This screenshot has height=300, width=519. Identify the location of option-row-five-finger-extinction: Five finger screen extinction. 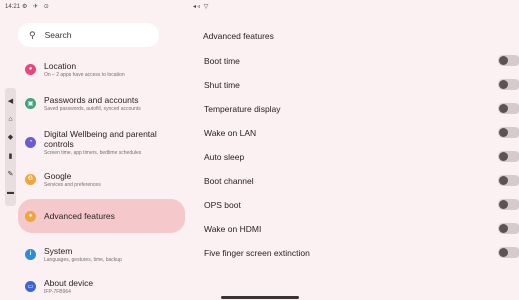
(356, 252).